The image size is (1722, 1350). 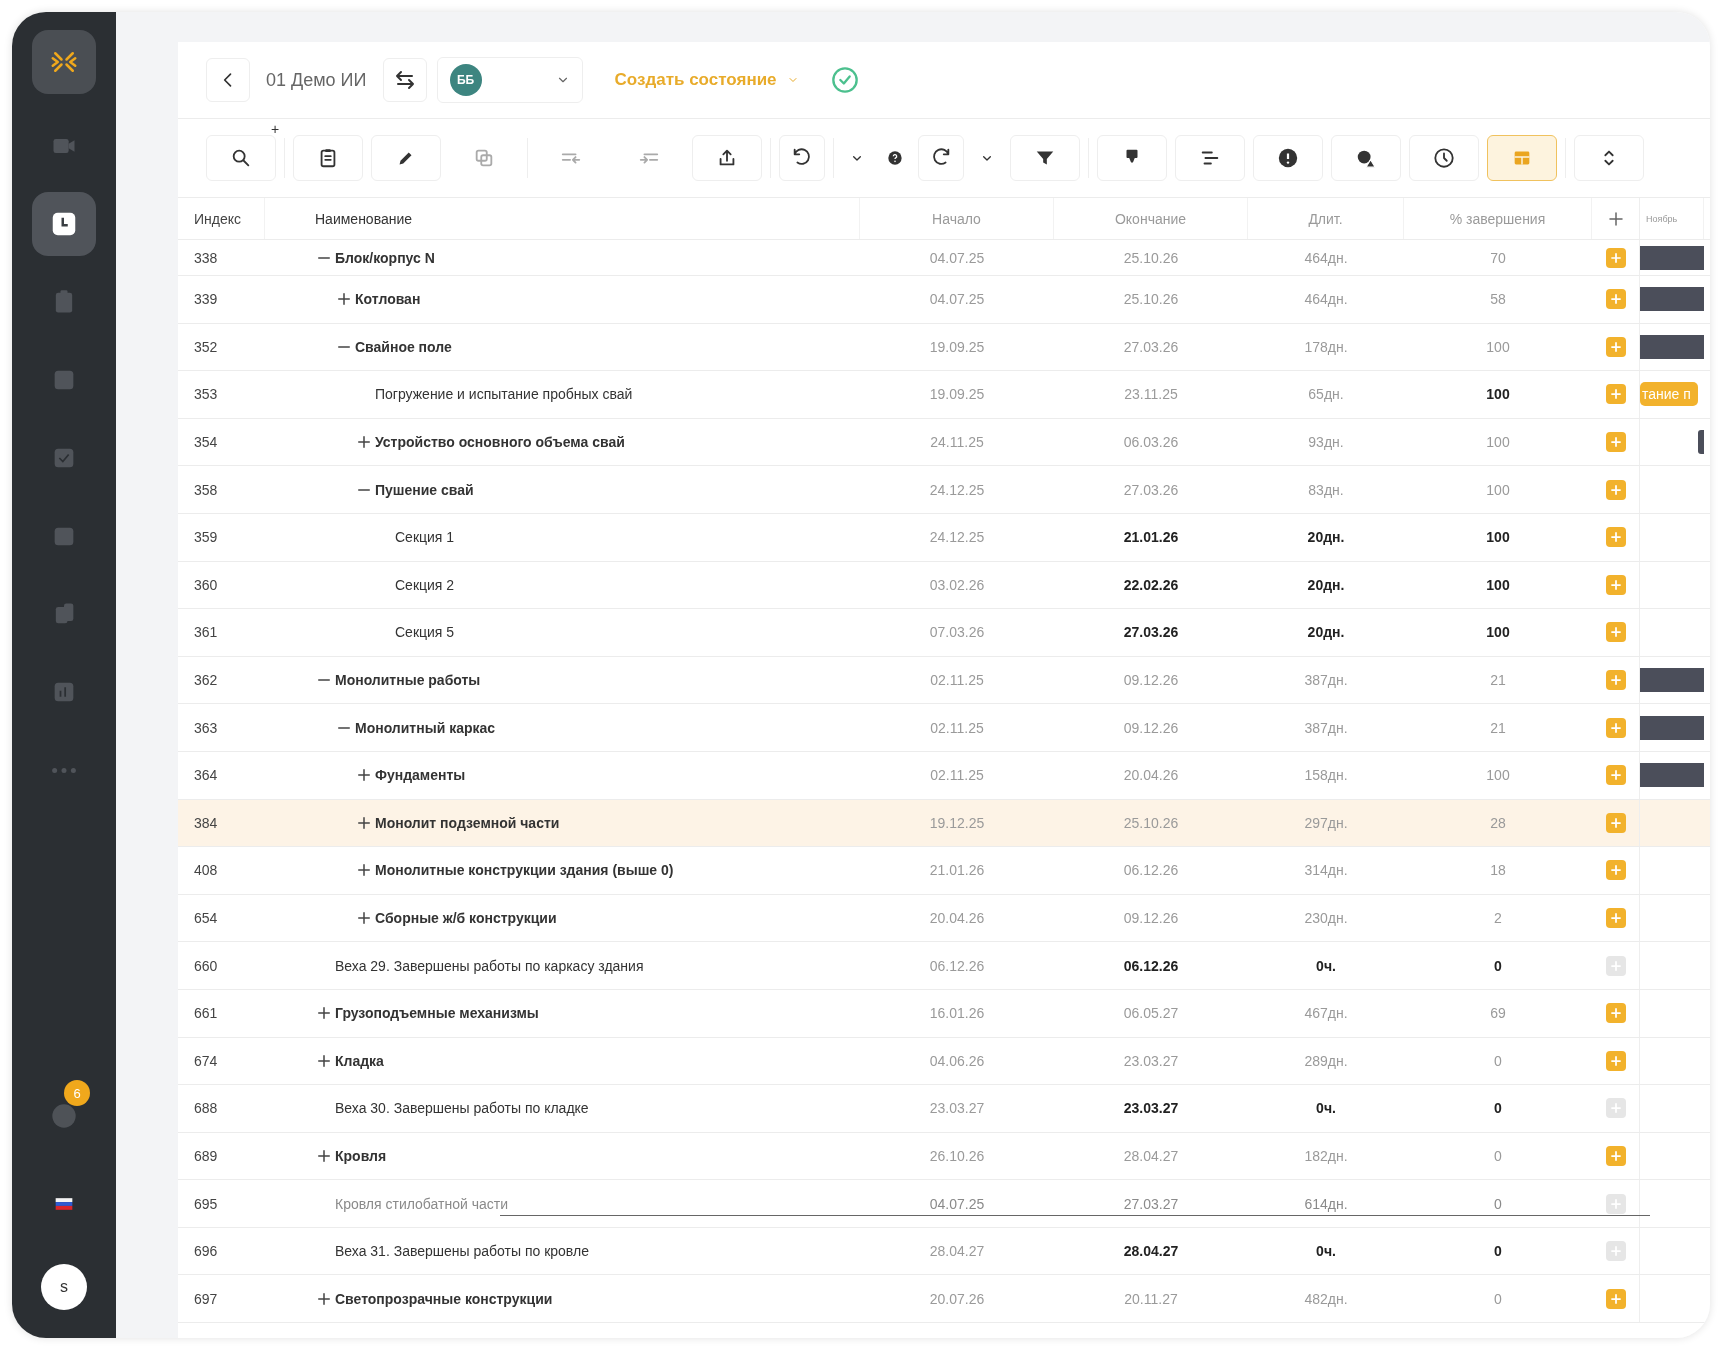 I want to click on table-row: 408 Монолитные конструкции здания (выше 0) 21.01.26 06.12.26 314дн. 18, so click(x=944, y=871).